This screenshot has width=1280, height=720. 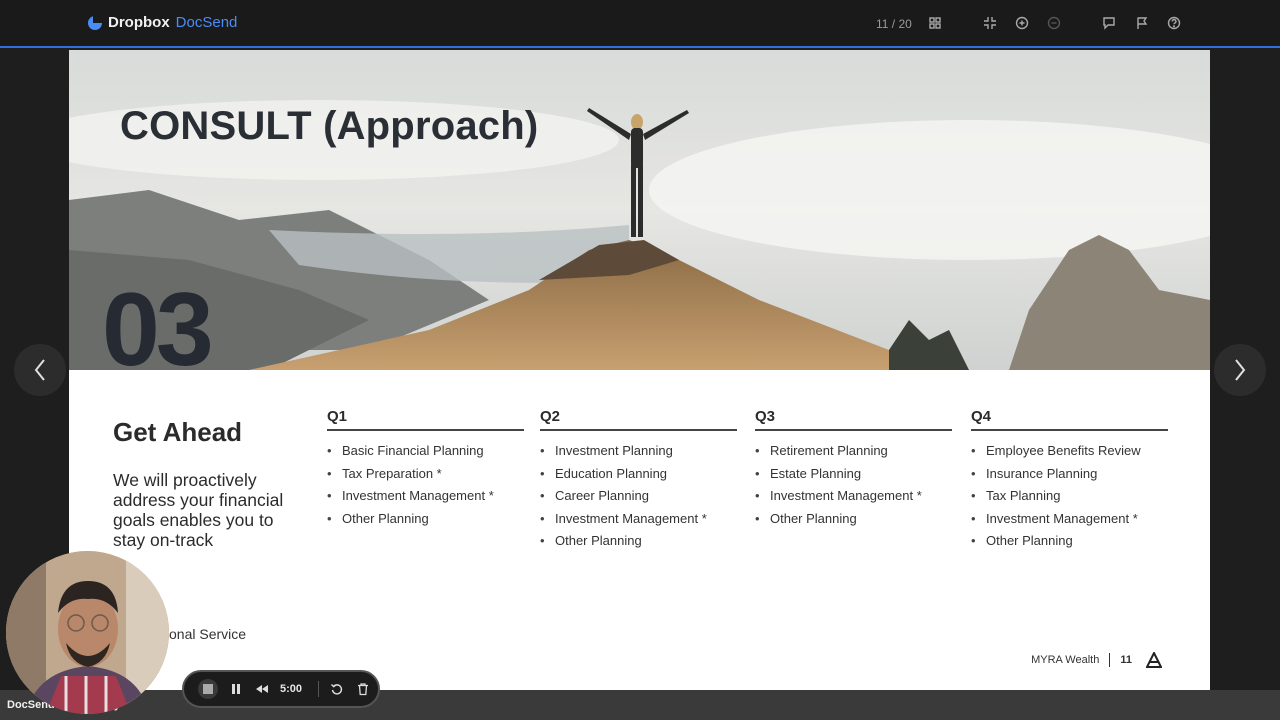 I want to click on list-item: Investment Planning, so click(x=638, y=454).